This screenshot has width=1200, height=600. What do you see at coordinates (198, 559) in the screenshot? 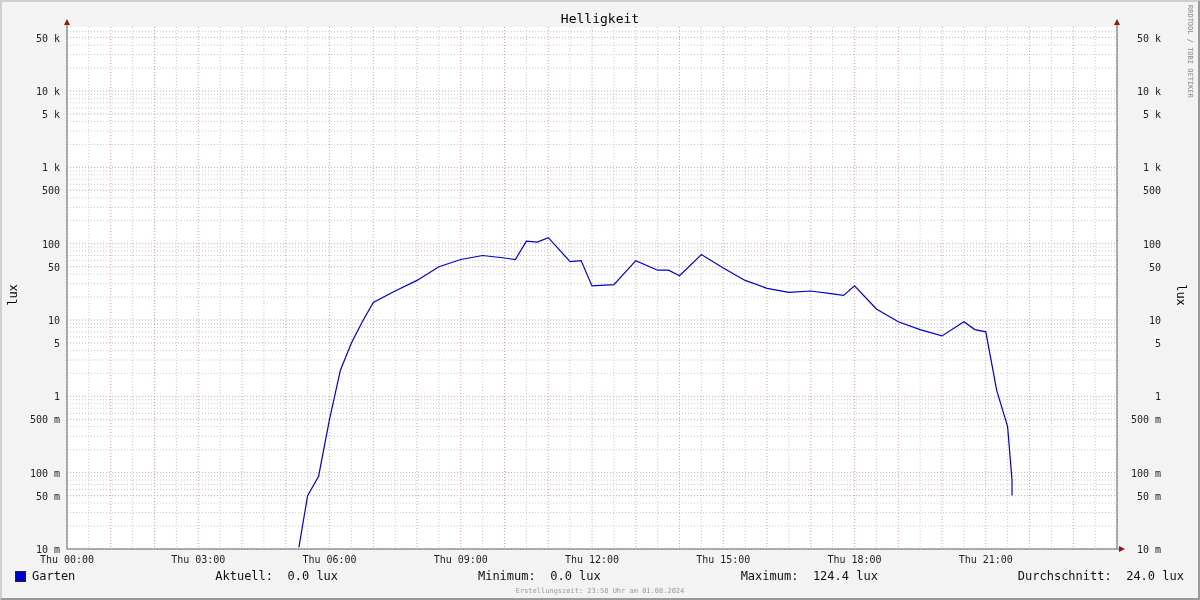
I see `x-tick-label: Thu 03:00` at bounding box center [198, 559].